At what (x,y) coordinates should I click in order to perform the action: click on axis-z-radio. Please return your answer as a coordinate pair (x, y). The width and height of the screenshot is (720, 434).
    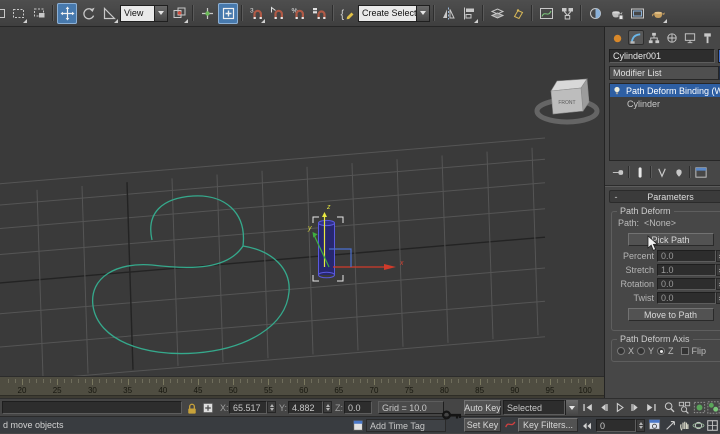
    Looking at the image, I should click on (661, 351).